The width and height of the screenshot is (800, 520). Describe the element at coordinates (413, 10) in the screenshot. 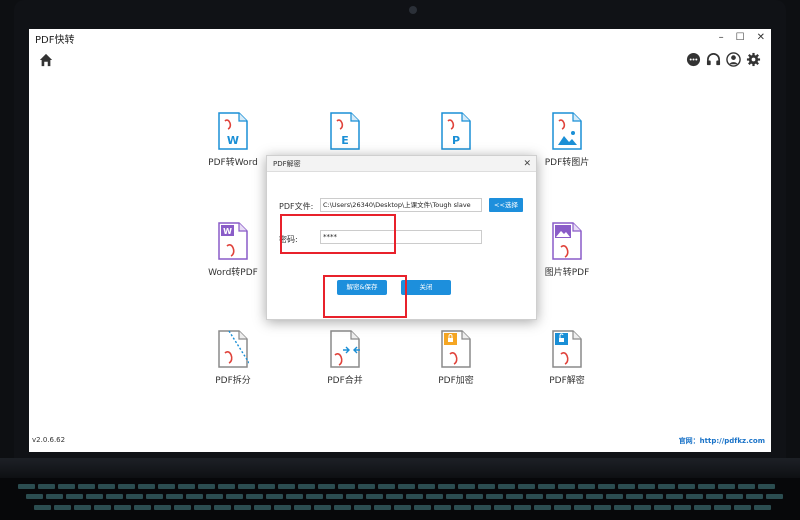

I see `webcam` at that location.